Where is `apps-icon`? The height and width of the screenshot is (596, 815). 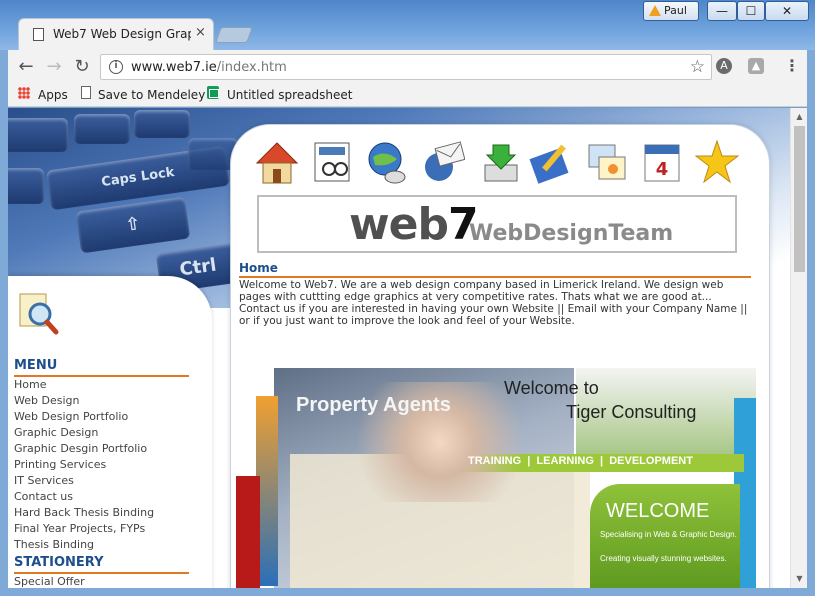
apps-icon is located at coordinates (24, 93).